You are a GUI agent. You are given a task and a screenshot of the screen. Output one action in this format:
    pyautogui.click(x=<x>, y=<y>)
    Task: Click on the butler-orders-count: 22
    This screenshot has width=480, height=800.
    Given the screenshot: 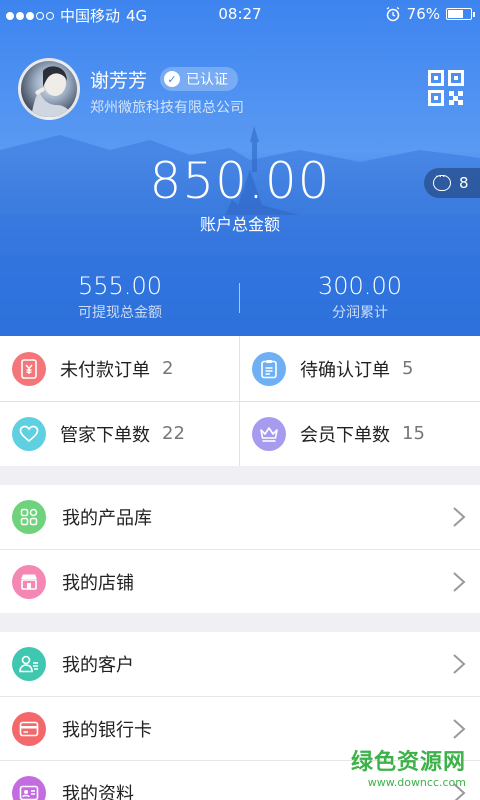 What is the action you would take?
    pyautogui.click(x=173, y=433)
    